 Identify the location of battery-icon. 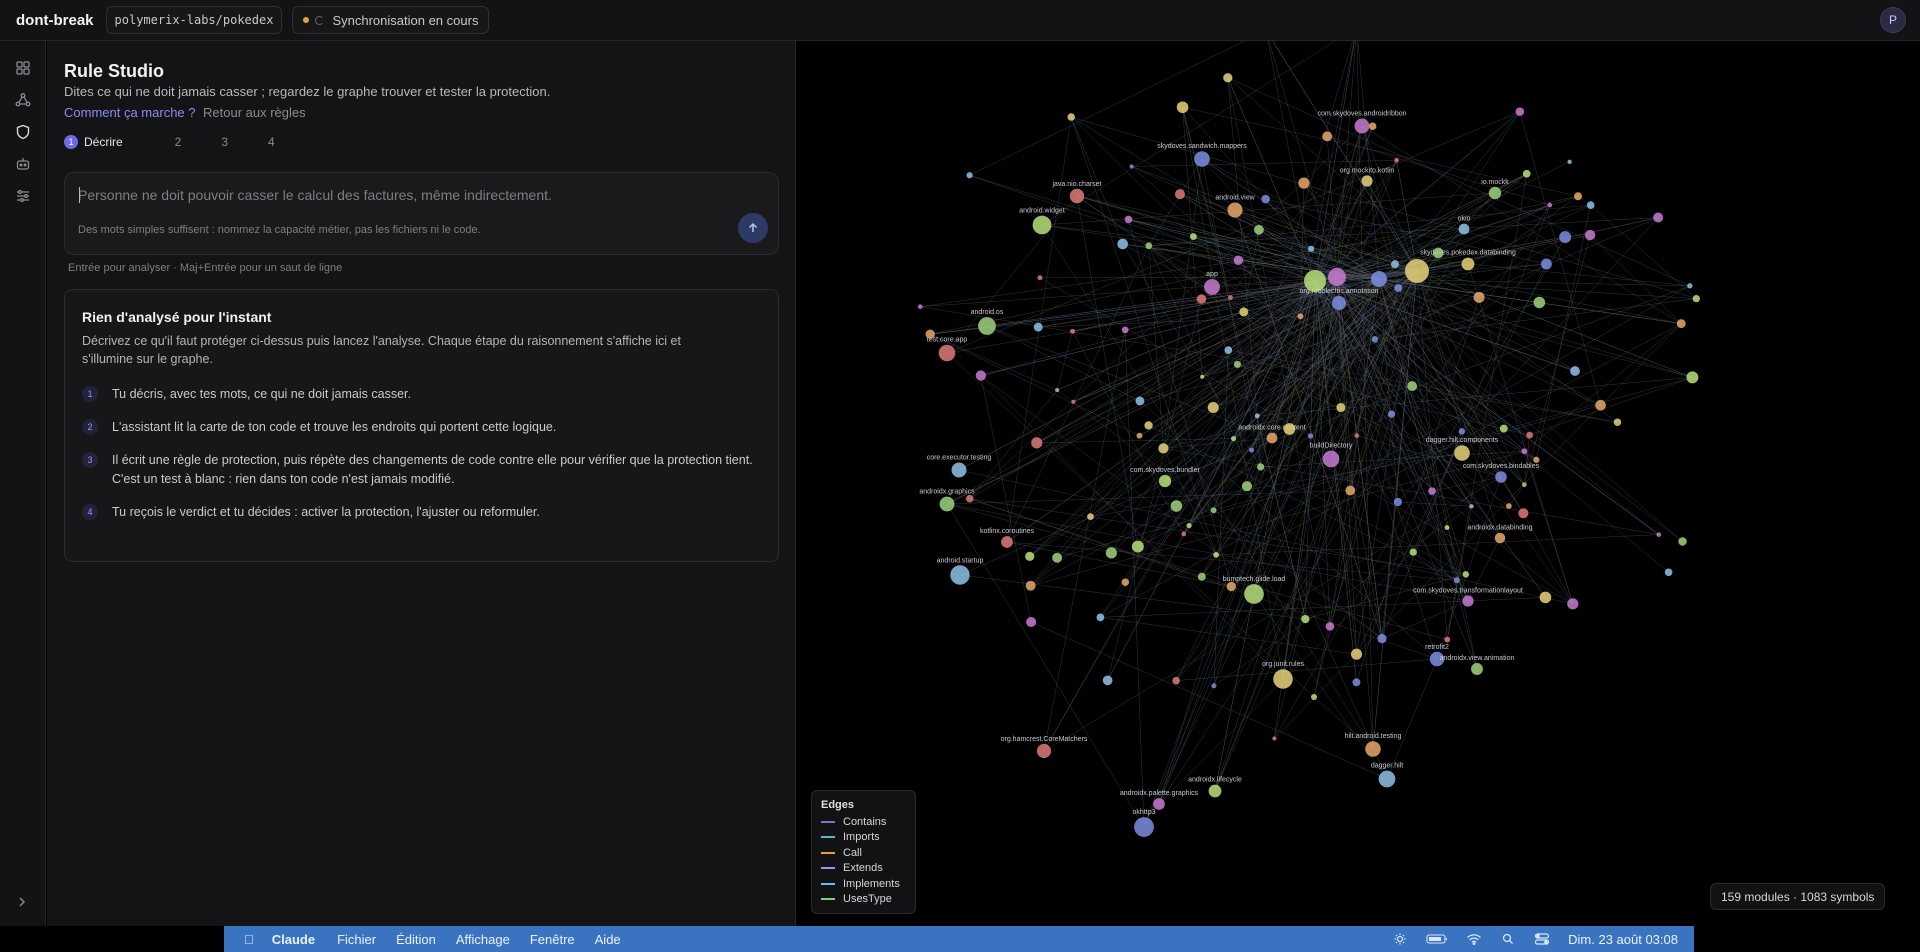
(1437, 939).